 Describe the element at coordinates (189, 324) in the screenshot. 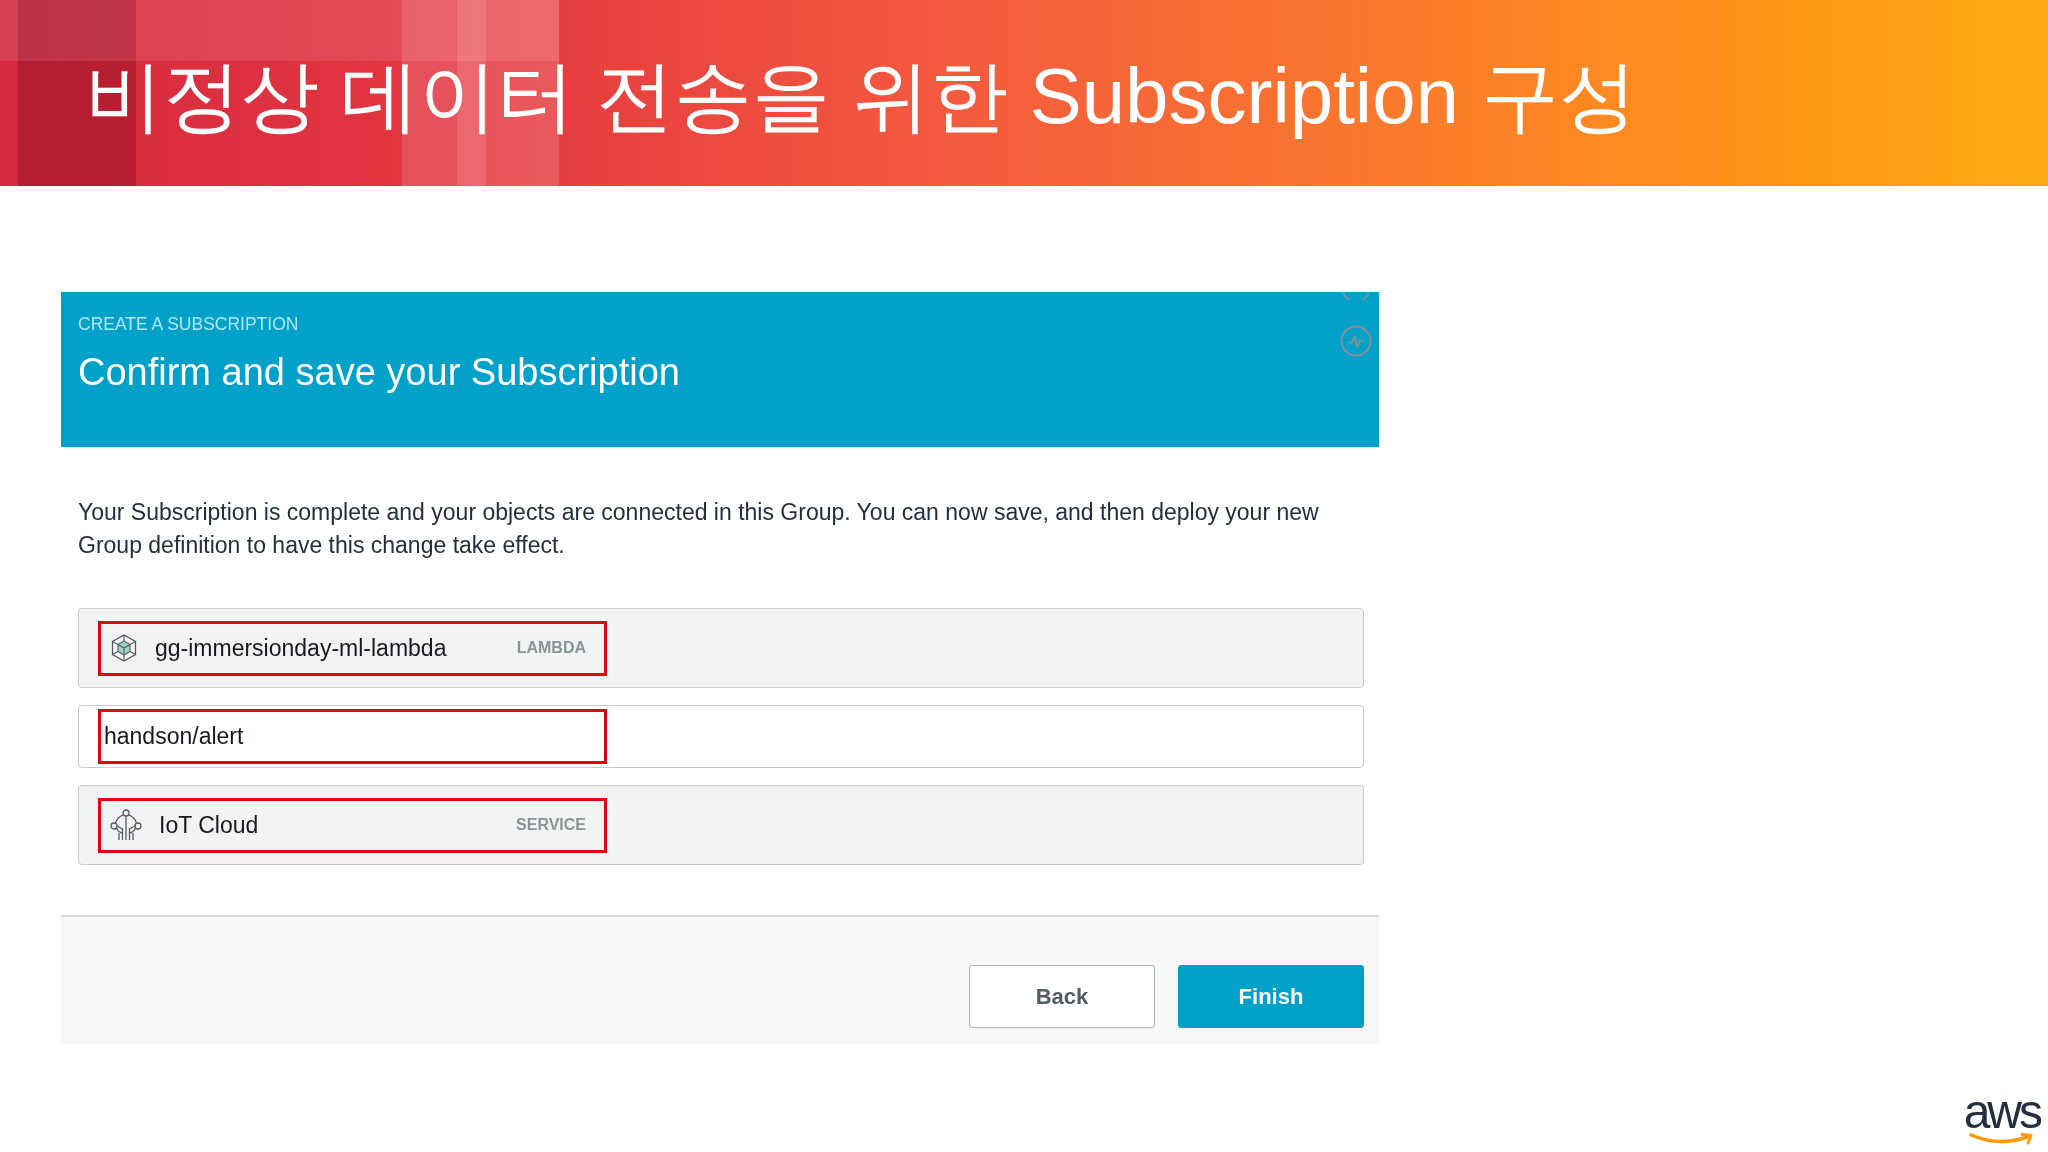

I see `panel-eyebrow: CREATE A SUBSCRIPTION` at that location.